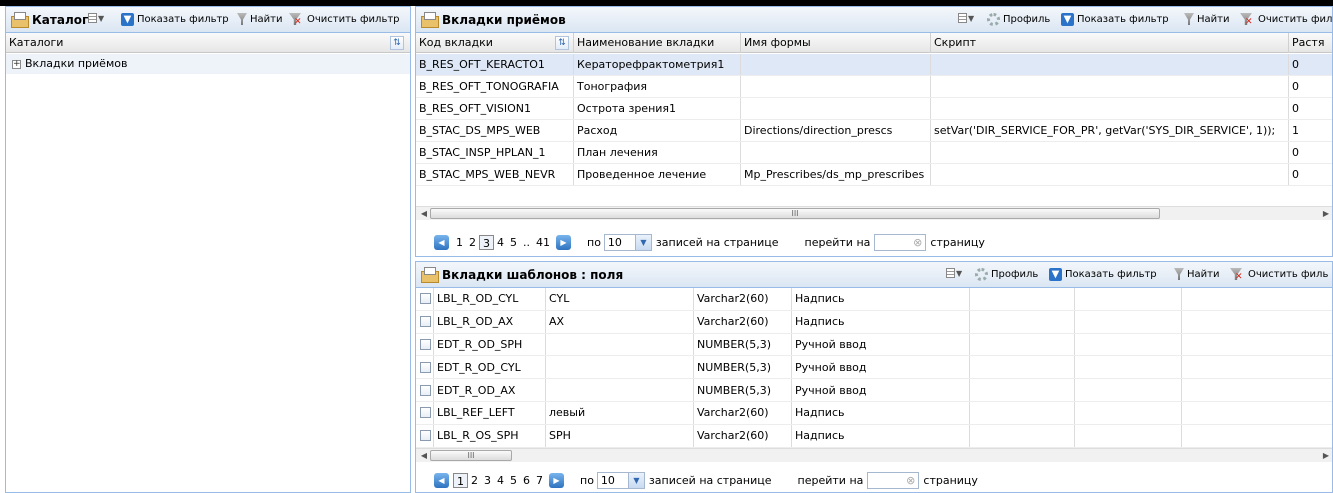 The image size is (1333, 493). Describe the element at coordinates (526, 242) in the screenshot. I see `page-number-link: ..` at that location.